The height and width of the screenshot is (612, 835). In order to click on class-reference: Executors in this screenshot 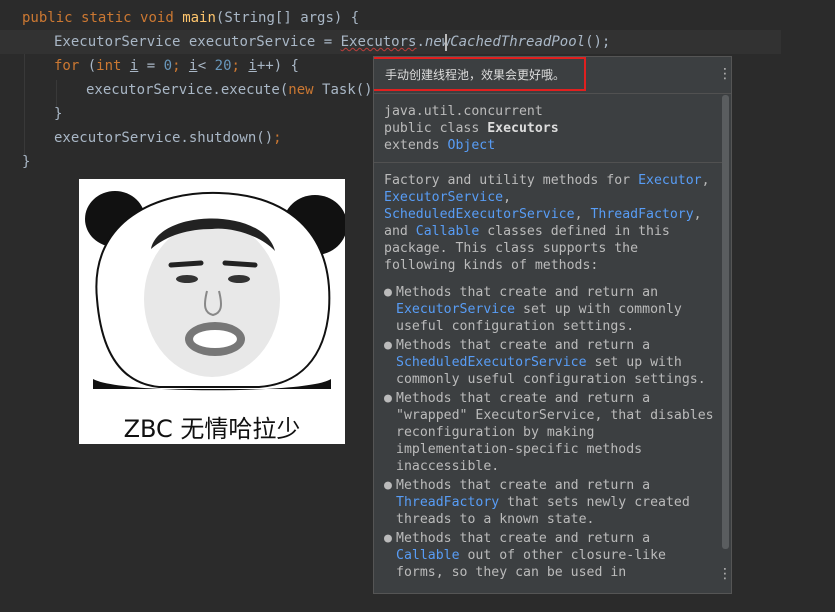, I will do `click(379, 42)`.